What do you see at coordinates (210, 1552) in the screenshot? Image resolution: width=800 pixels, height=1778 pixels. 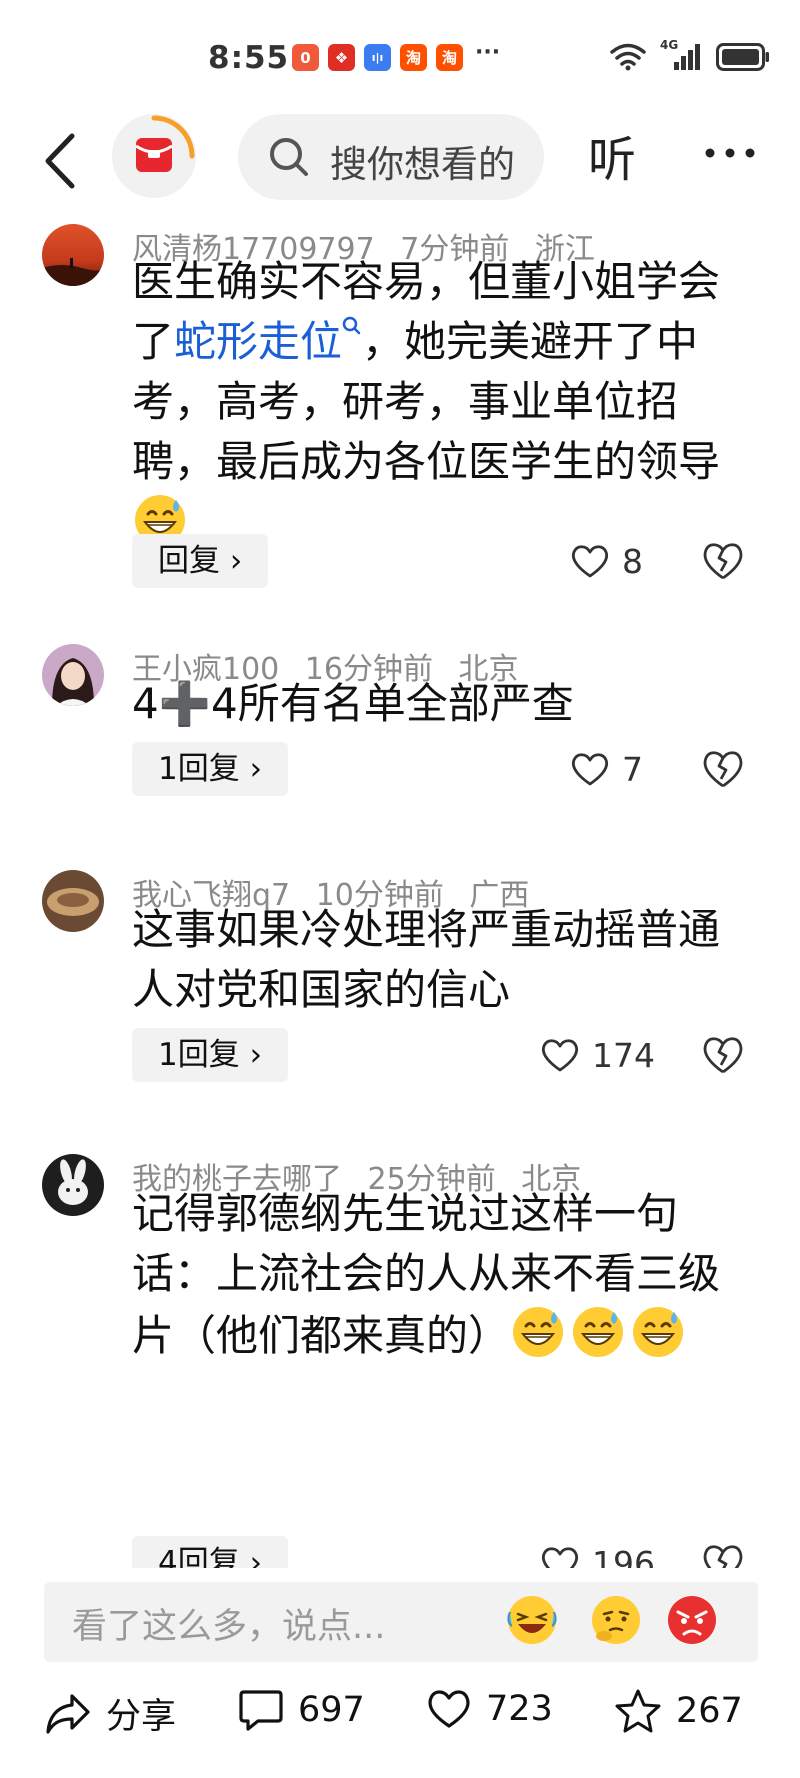 I see `reply-button: 4回复 ›` at bounding box center [210, 1552].